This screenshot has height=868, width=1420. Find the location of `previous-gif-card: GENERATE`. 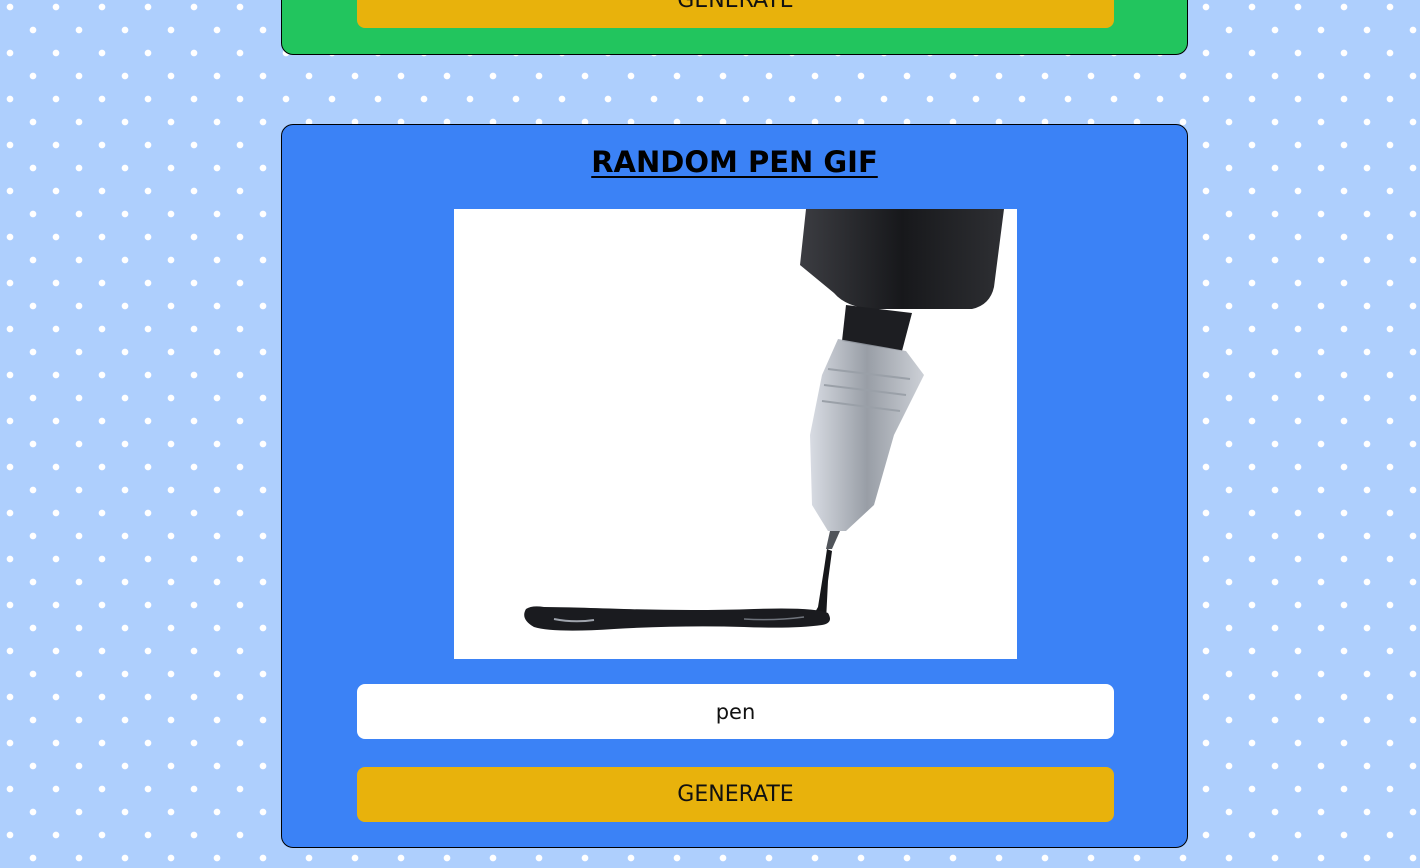

previous-gif-card: GENERATE is located at coordinates (734, 27).